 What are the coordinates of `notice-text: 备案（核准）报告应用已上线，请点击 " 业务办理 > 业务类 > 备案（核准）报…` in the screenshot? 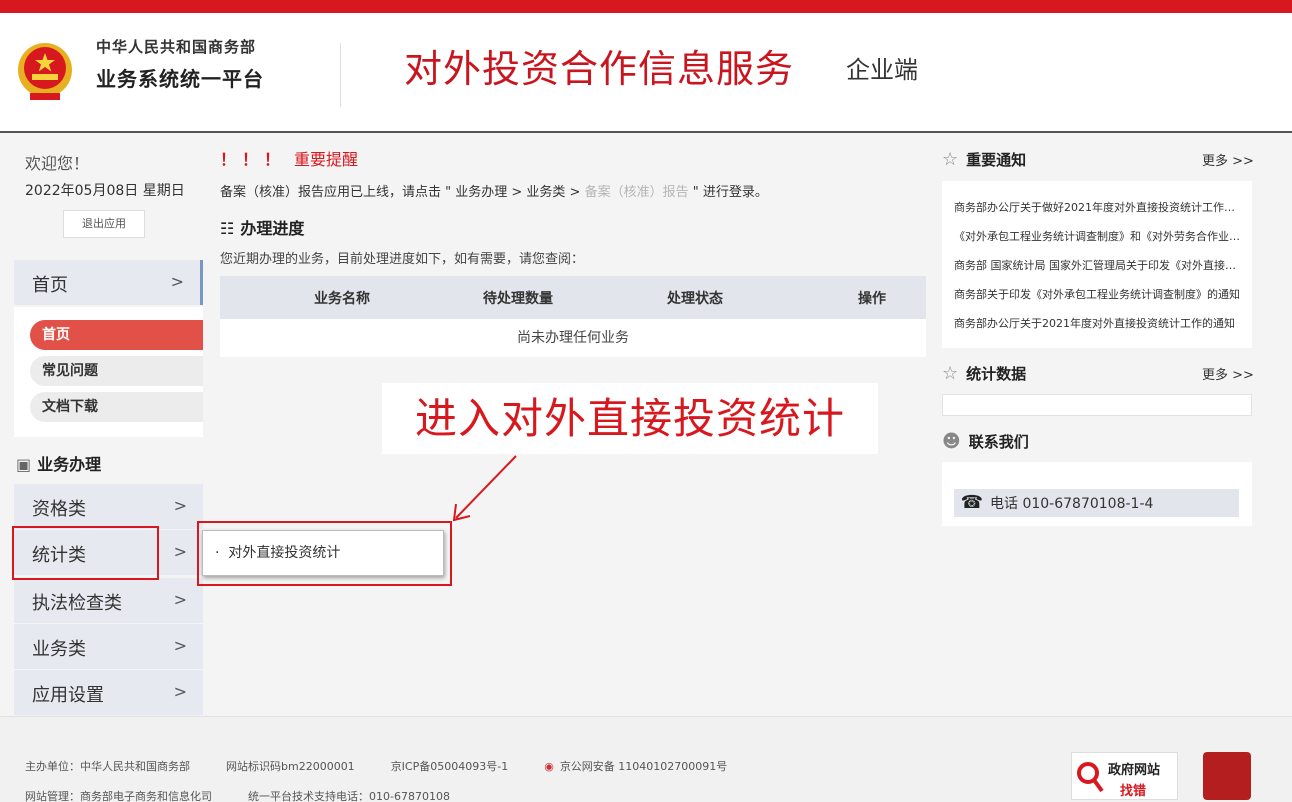 It's located at (494, 190).